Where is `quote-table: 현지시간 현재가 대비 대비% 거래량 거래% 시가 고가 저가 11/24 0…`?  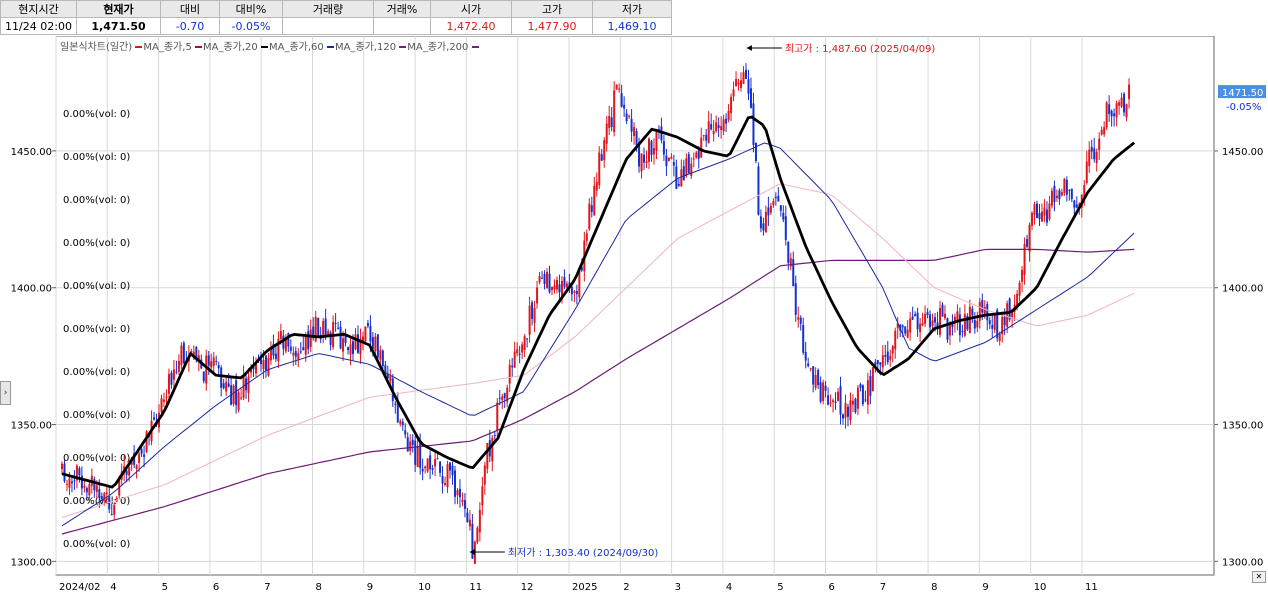
quote-table: 현지시간 현재가 대비 대비% 거래량 거래% 시가 고가 저가 11/24 0… is located at coordinates (336, 17).